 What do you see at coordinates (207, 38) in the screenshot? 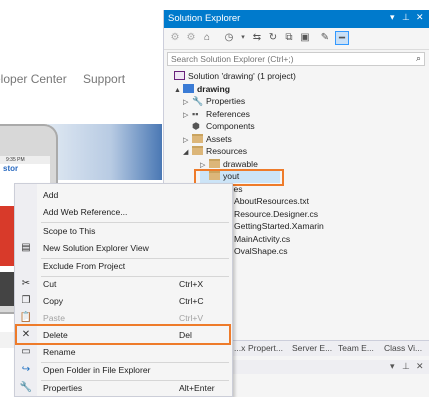
I see `home-icon: ⌂` at bounding box center [207, 38].